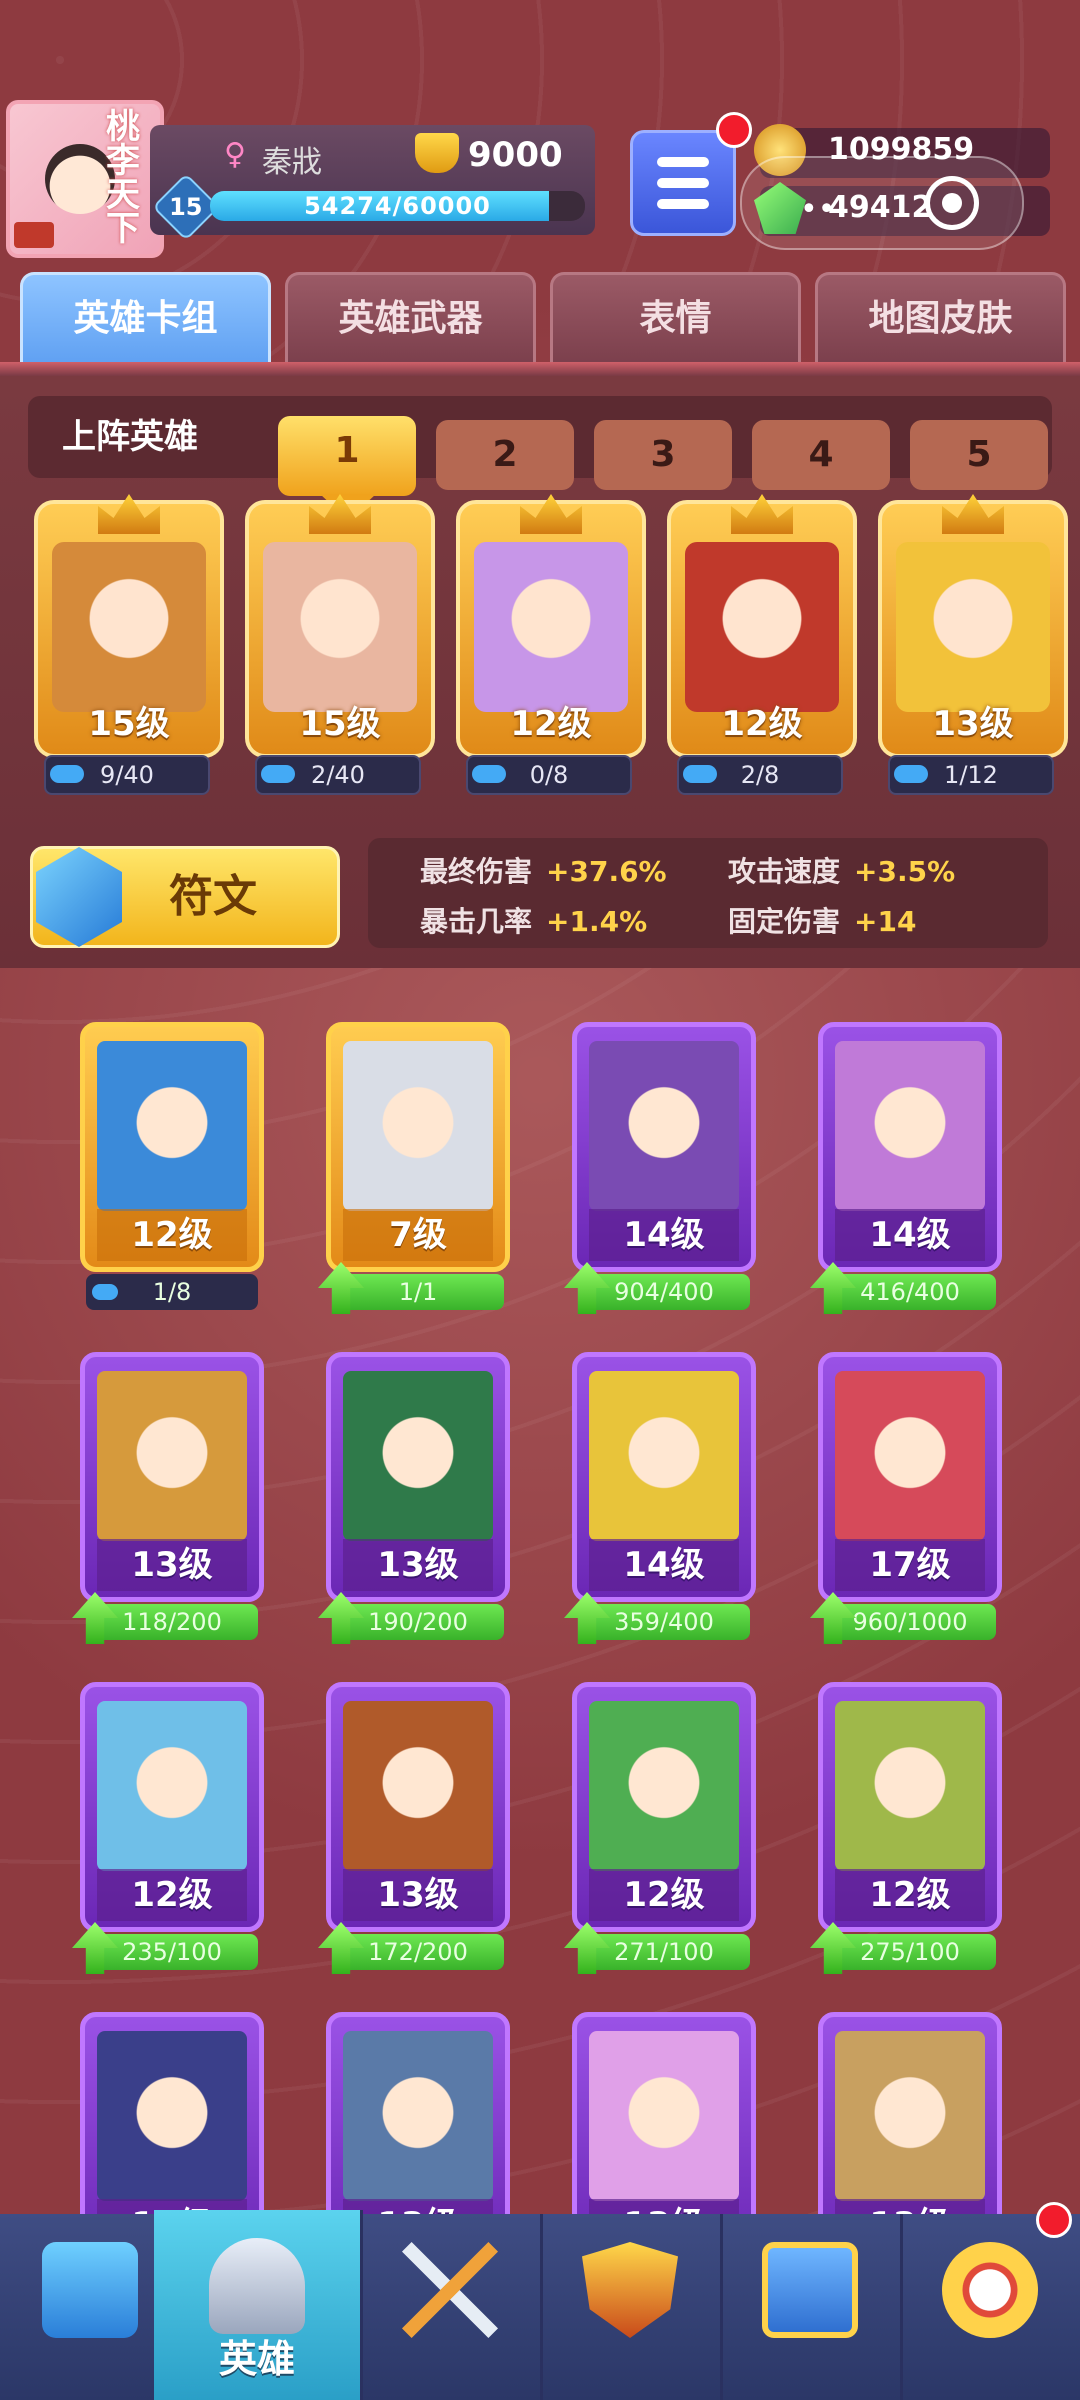 Image resolution: width=1080 pixels, height=2400 pixels. What do you see at coordinates (971, 775) in the screenshot?
I see `hero-progress-text: 1/12` at bounding box center [971, 775].